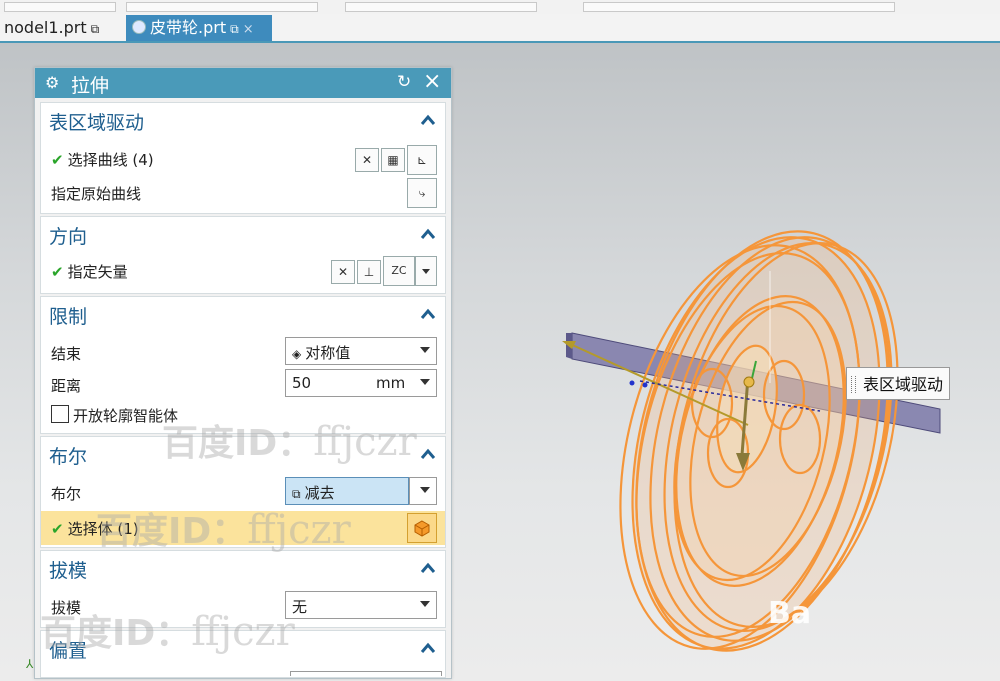  I want to click on origin-handle, so click(749, 382).